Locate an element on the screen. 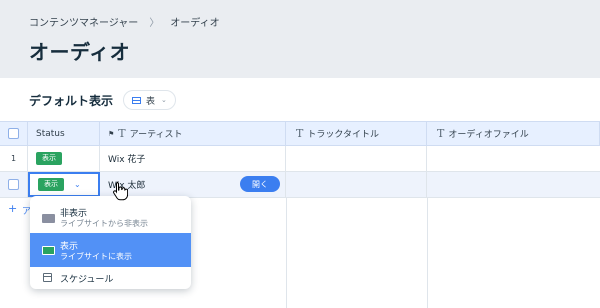 This screenshot has height=308, width=600. status-dropdown-menu: 非表示 ライブサイトから非表示 表示 ライブサイトに表示 スケジュール is located at coordinates (110, 242).